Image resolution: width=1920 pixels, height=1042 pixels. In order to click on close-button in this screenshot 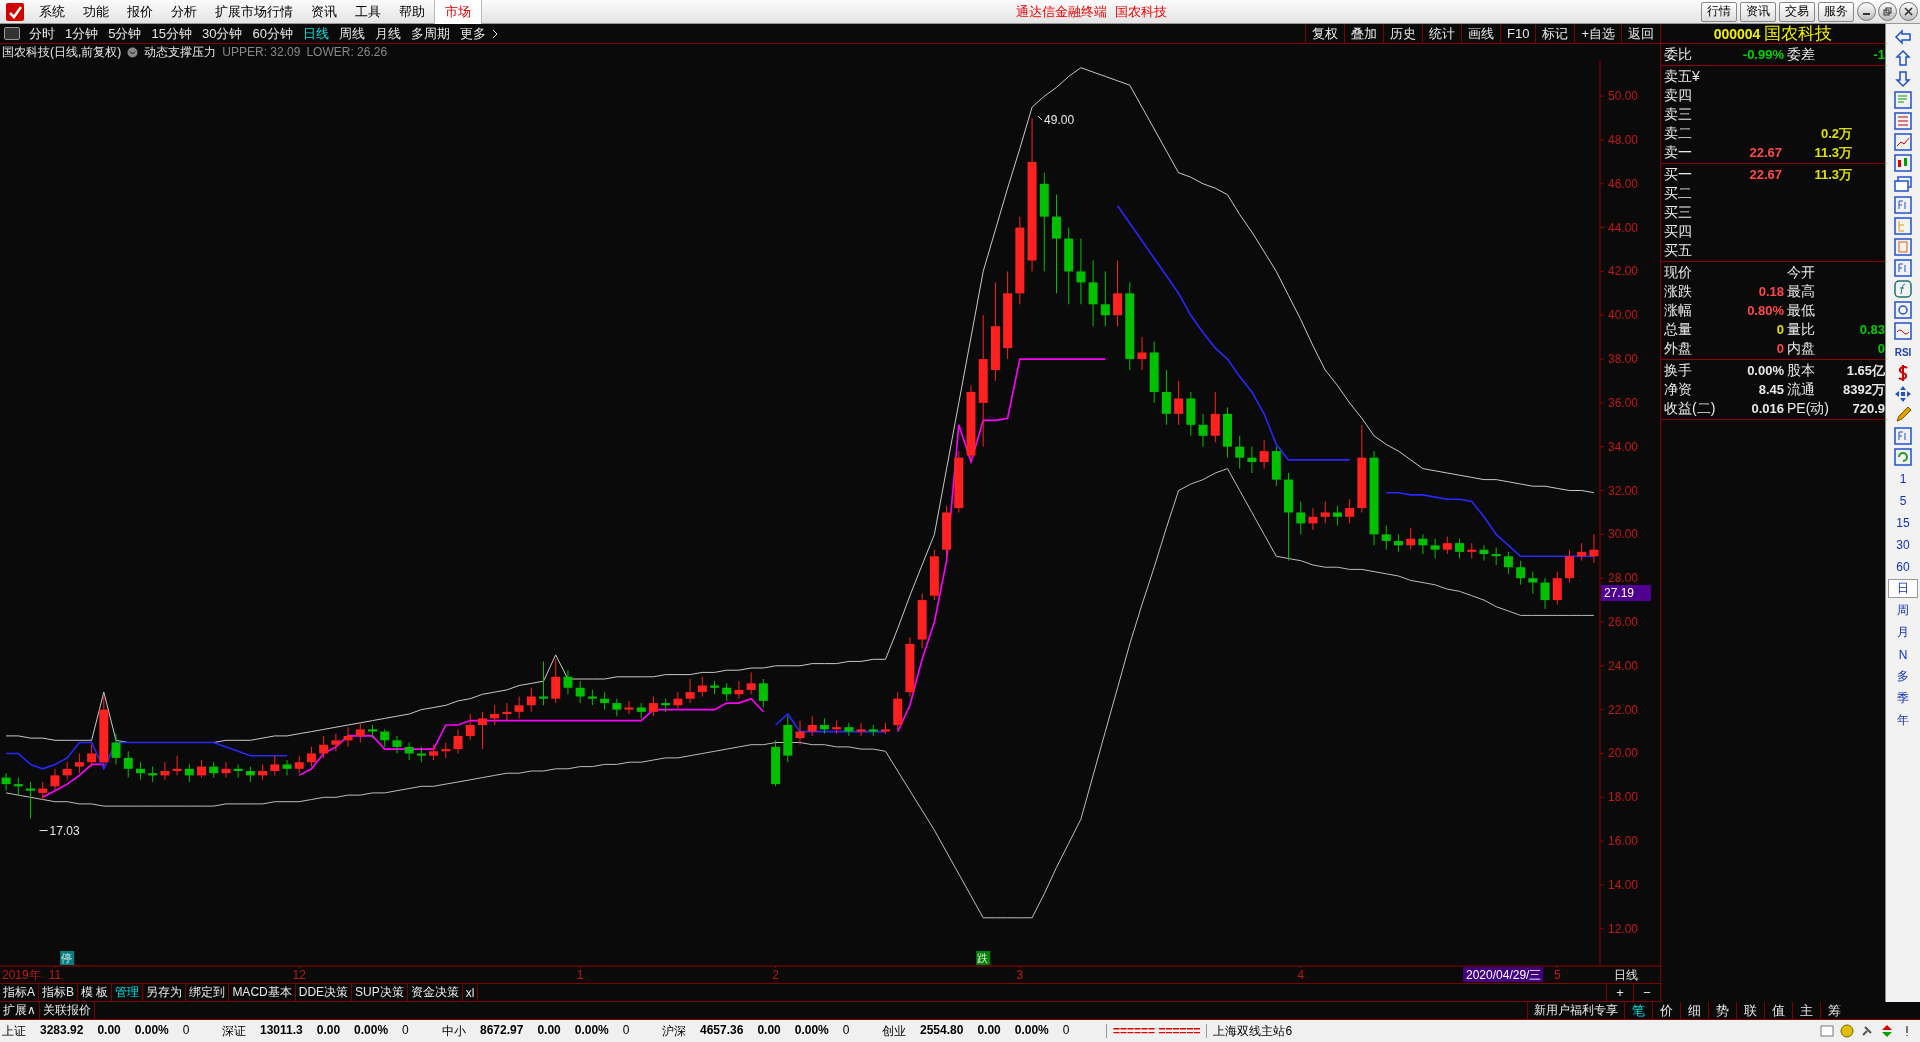, I will do `click(1908, 11)`.